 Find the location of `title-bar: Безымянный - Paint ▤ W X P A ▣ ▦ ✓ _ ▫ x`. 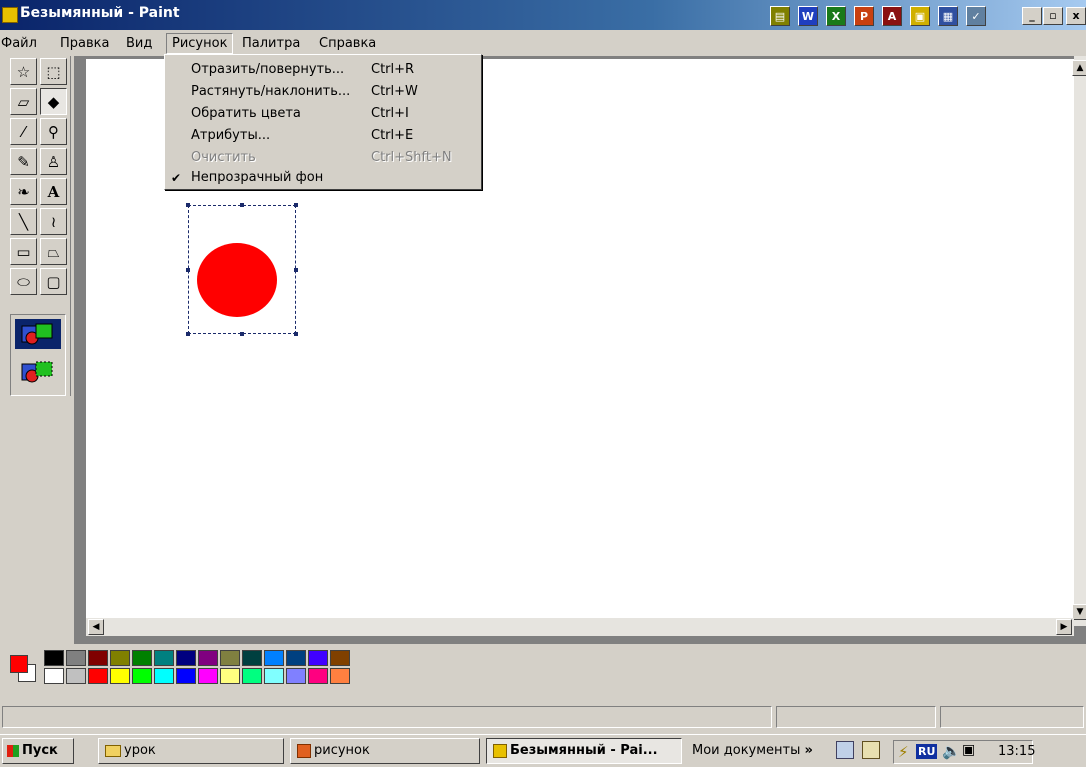

title-bar: Безымянный - Paint ▤ W X P A ▣ ▦ ✓ _ ▫ x is located at coordinates (543, 15).